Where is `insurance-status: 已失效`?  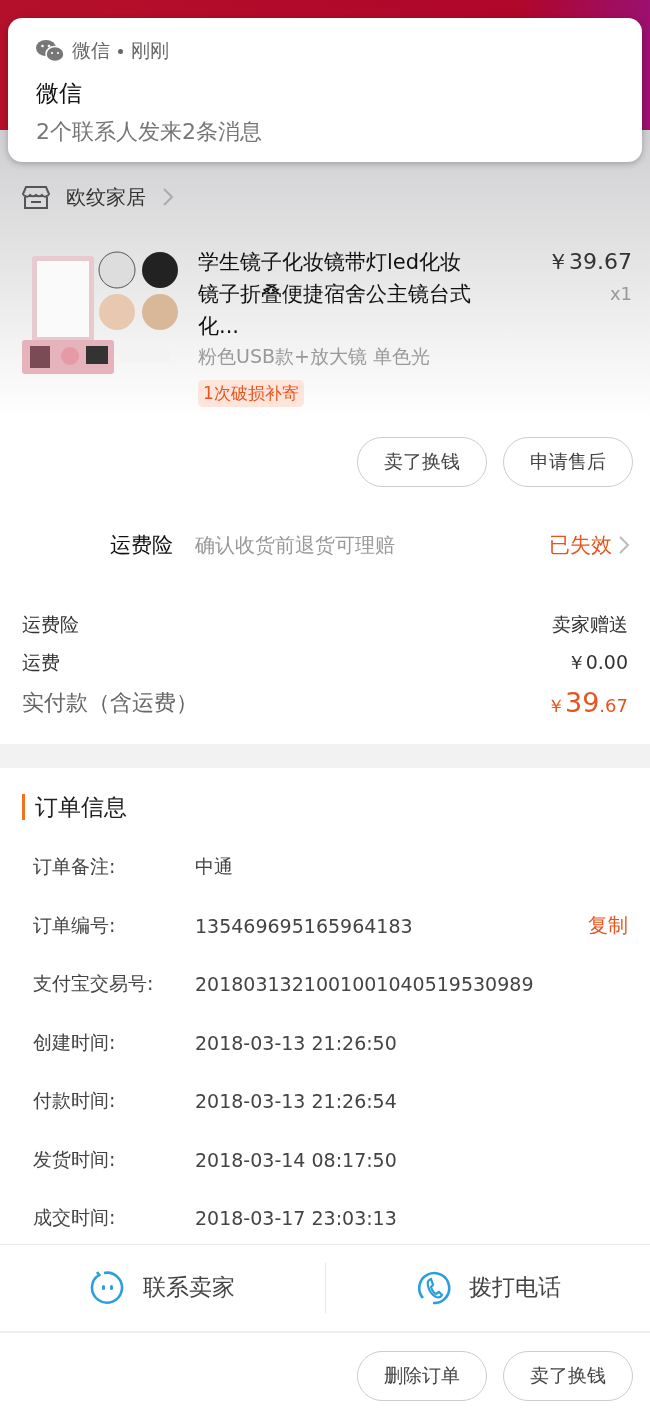
insurance-status: 已失效 is located at coordinates (580, 545).